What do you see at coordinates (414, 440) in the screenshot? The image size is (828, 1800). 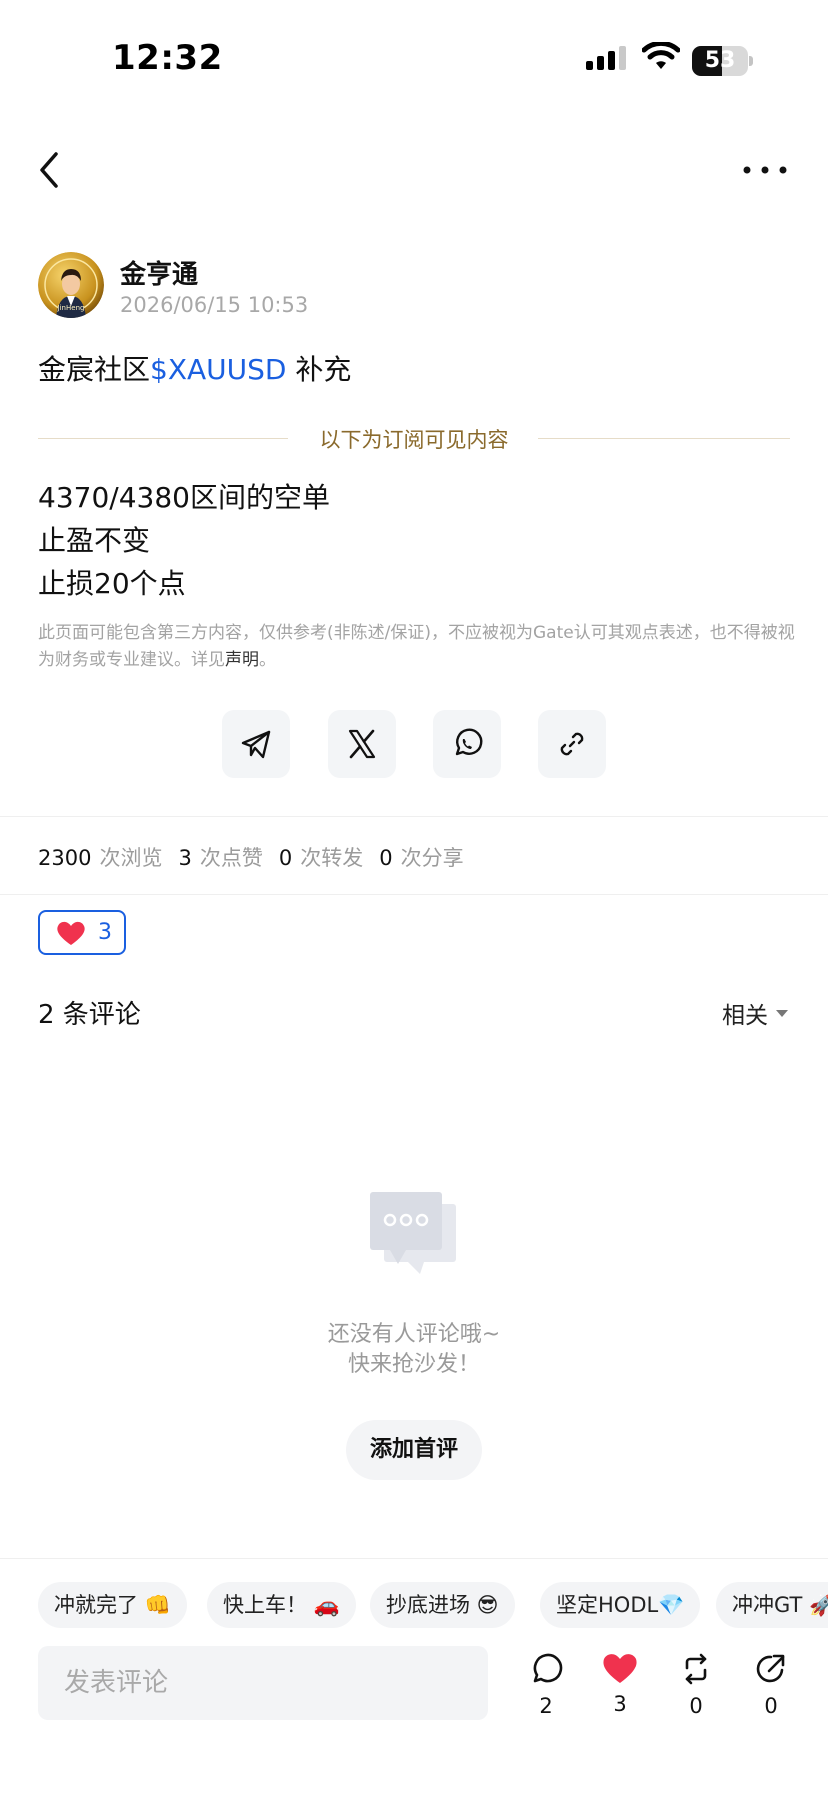 I see `subscriber-divider-label: 以下为订阅可见内容` at bounding box center [414, 440].